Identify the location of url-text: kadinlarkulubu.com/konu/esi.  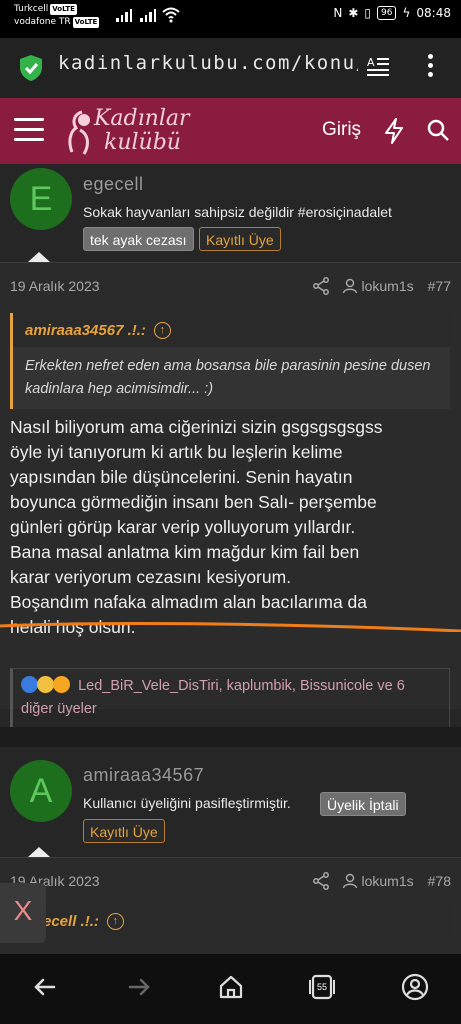
(208, 63).